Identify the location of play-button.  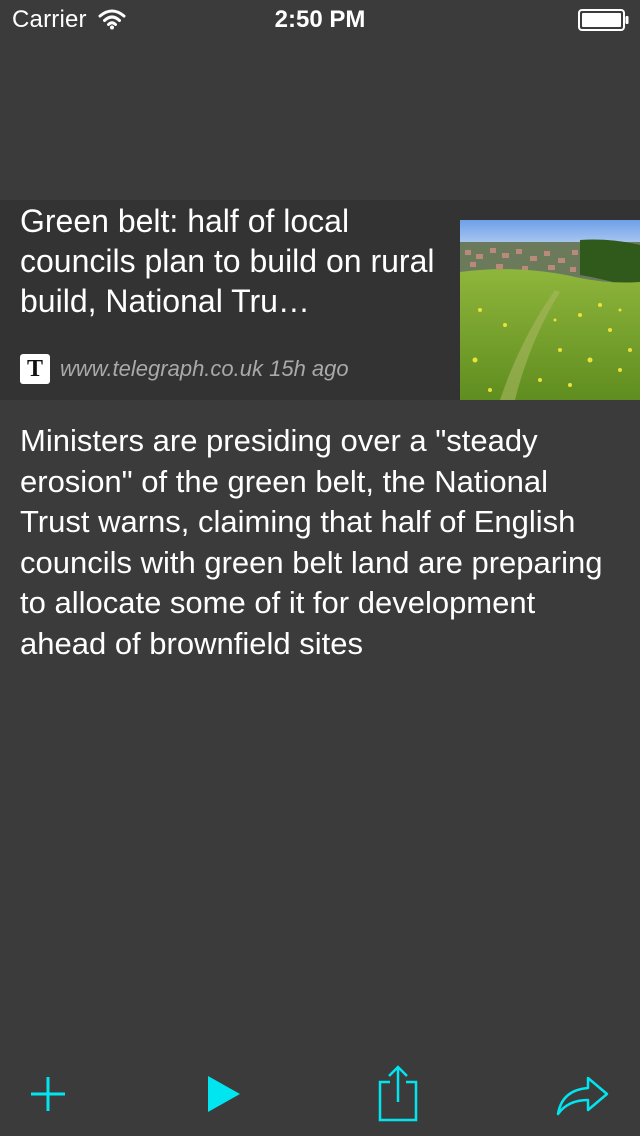
(222, 1094).